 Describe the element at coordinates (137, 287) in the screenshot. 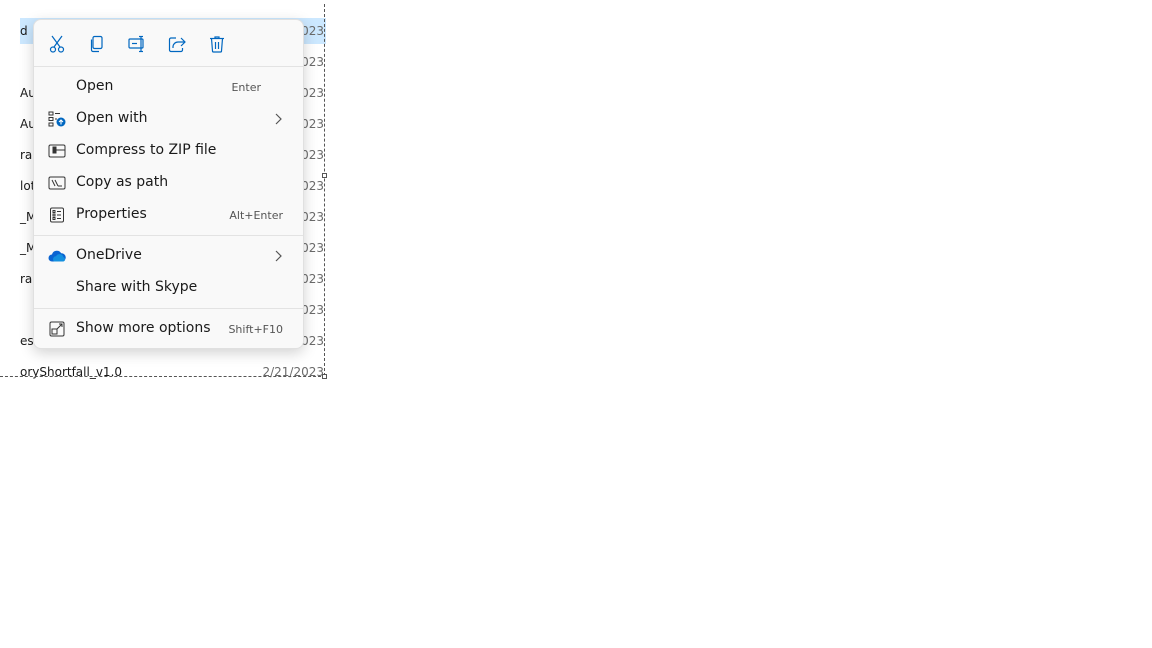

I see `menu-item-label: Share with Skype` at that location.